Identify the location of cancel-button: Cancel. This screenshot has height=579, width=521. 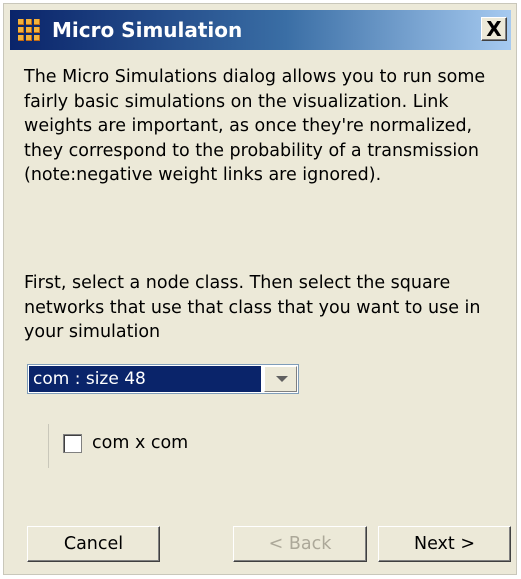
(93, 544).